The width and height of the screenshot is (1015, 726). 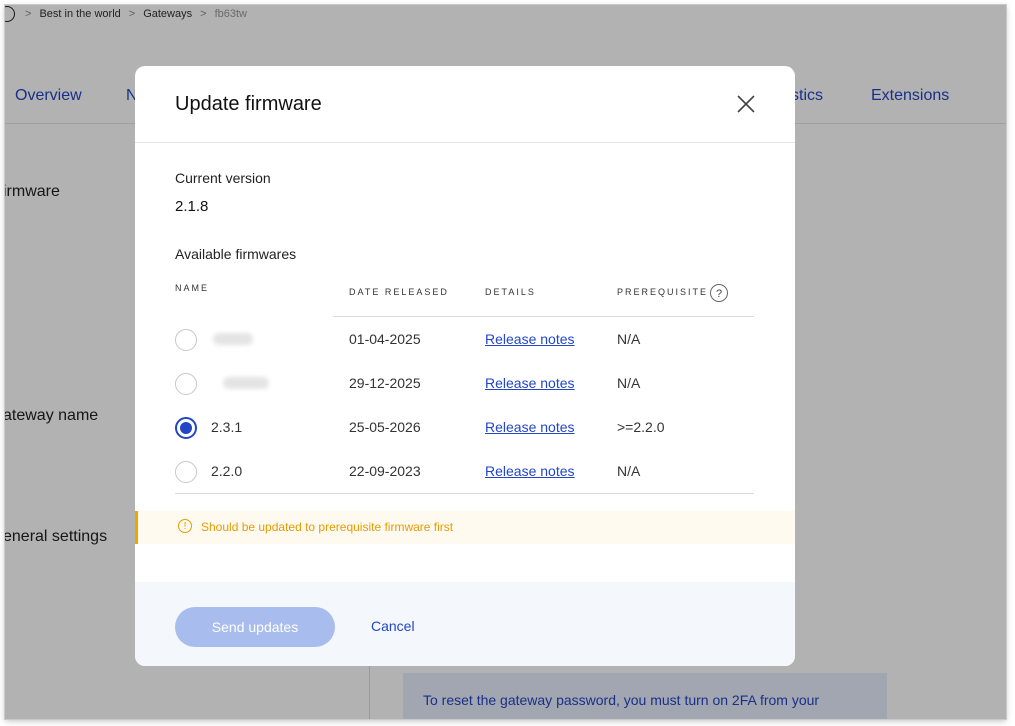 What do you see at coordinates (465, 104) in the screenshot?
I see `modal-header: Update firmware` at bounding box center [465, 104].